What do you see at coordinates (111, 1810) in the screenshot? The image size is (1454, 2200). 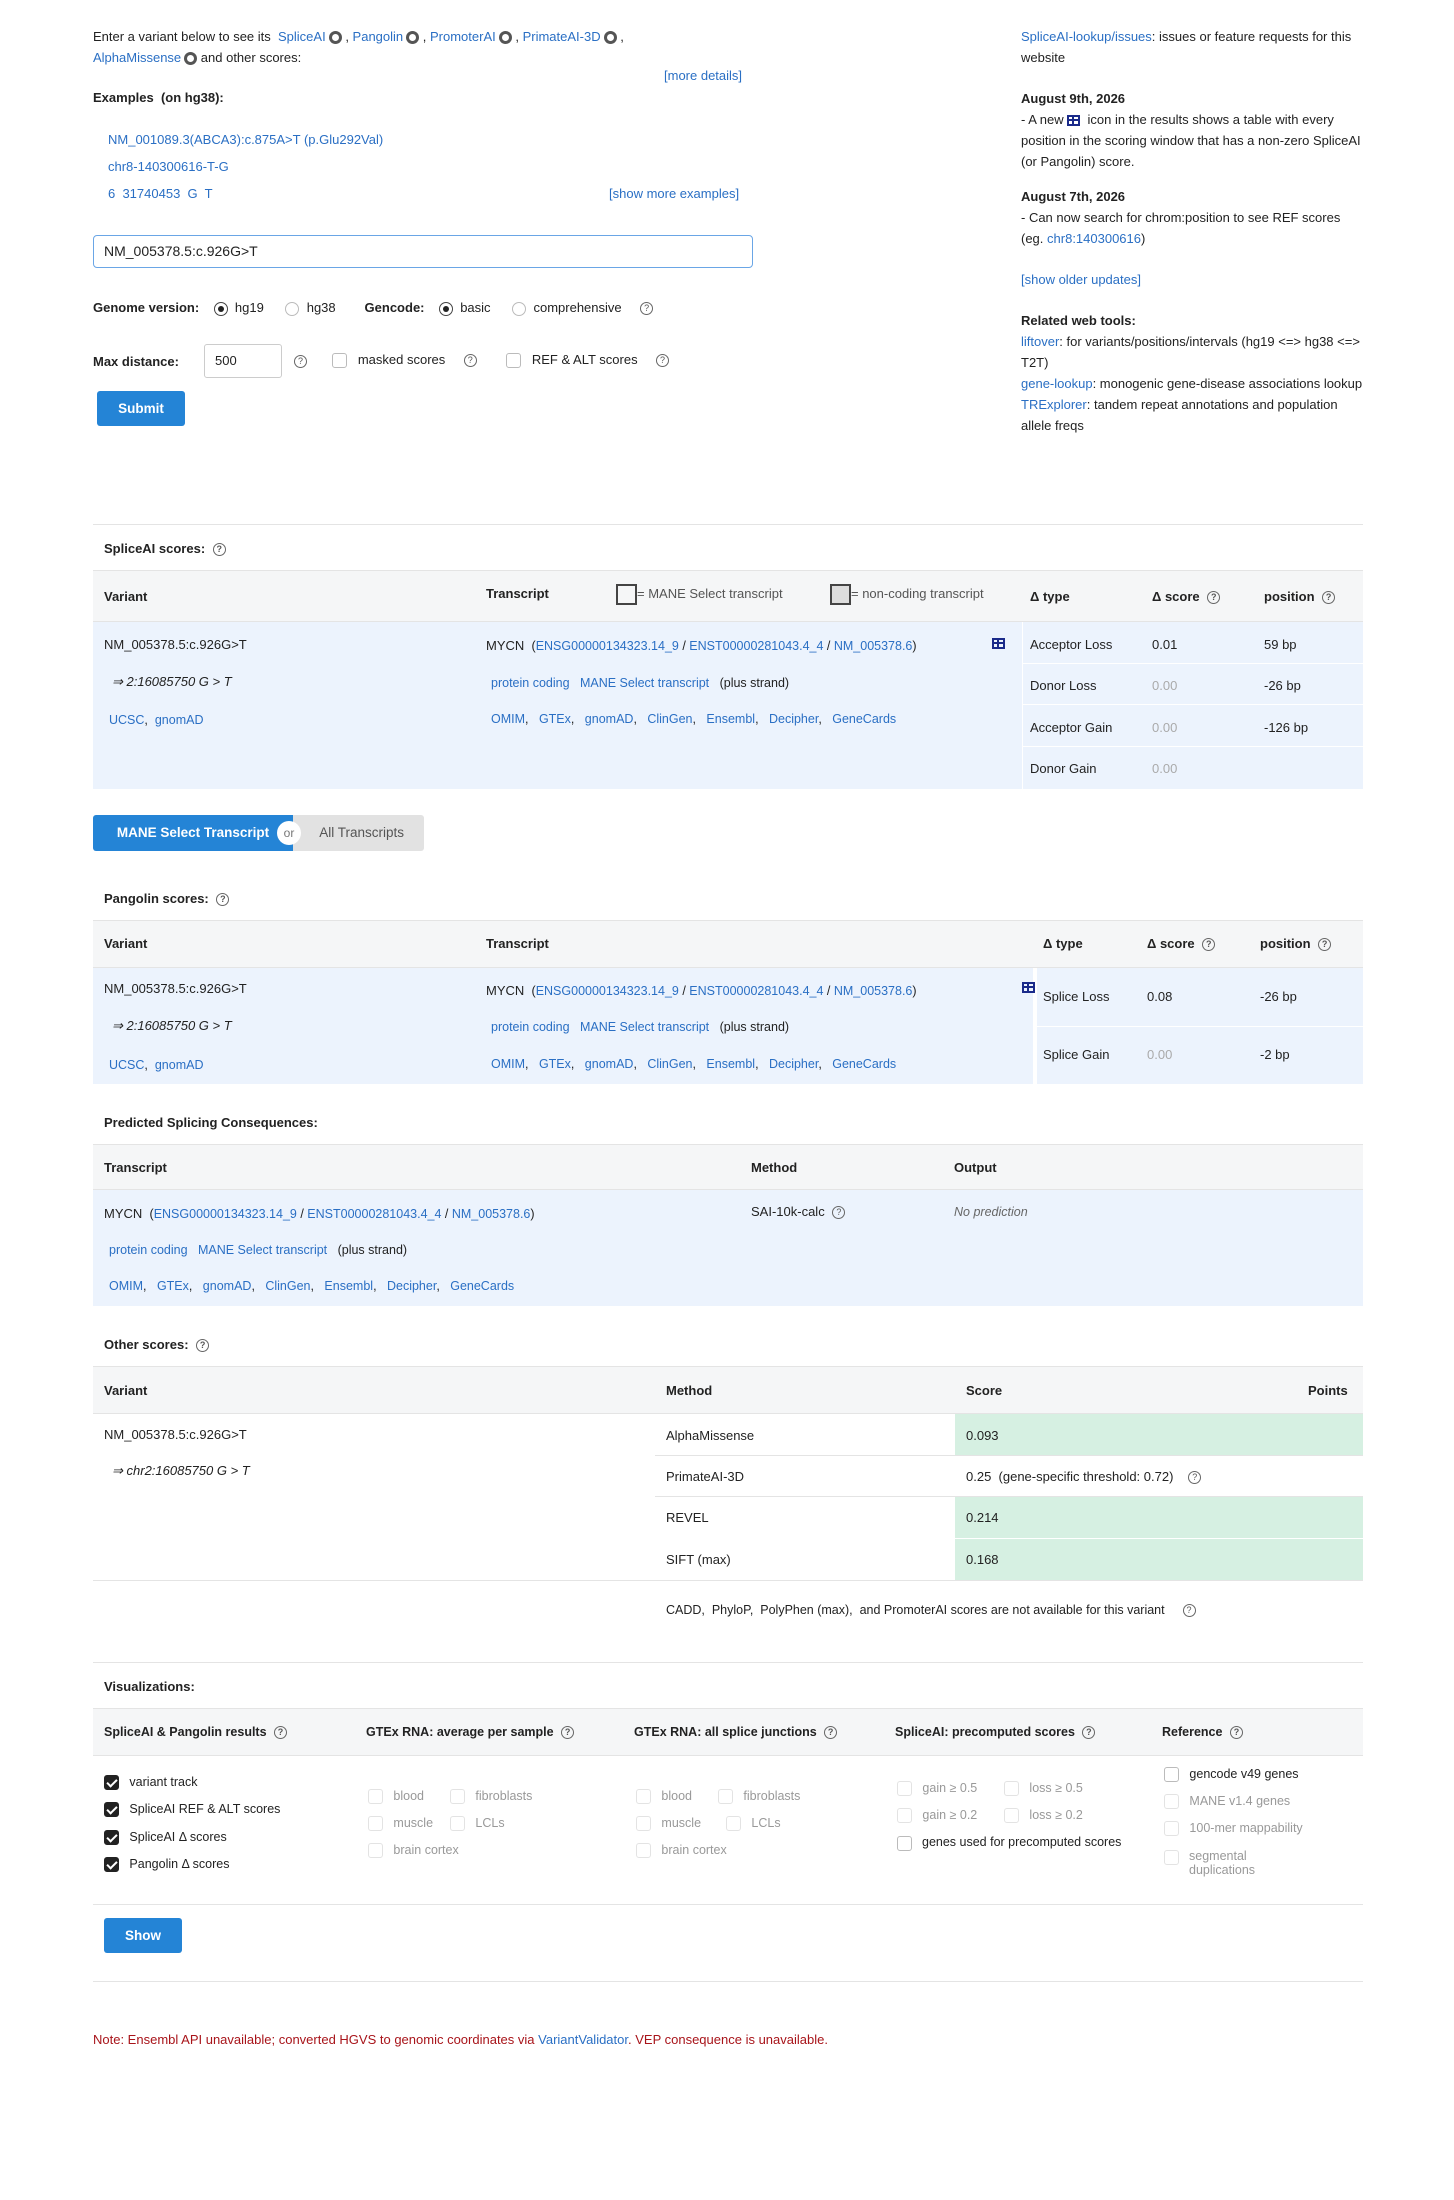 I see `spliceai-ref-alt-checkbox` at bounding box center [111, 1810].